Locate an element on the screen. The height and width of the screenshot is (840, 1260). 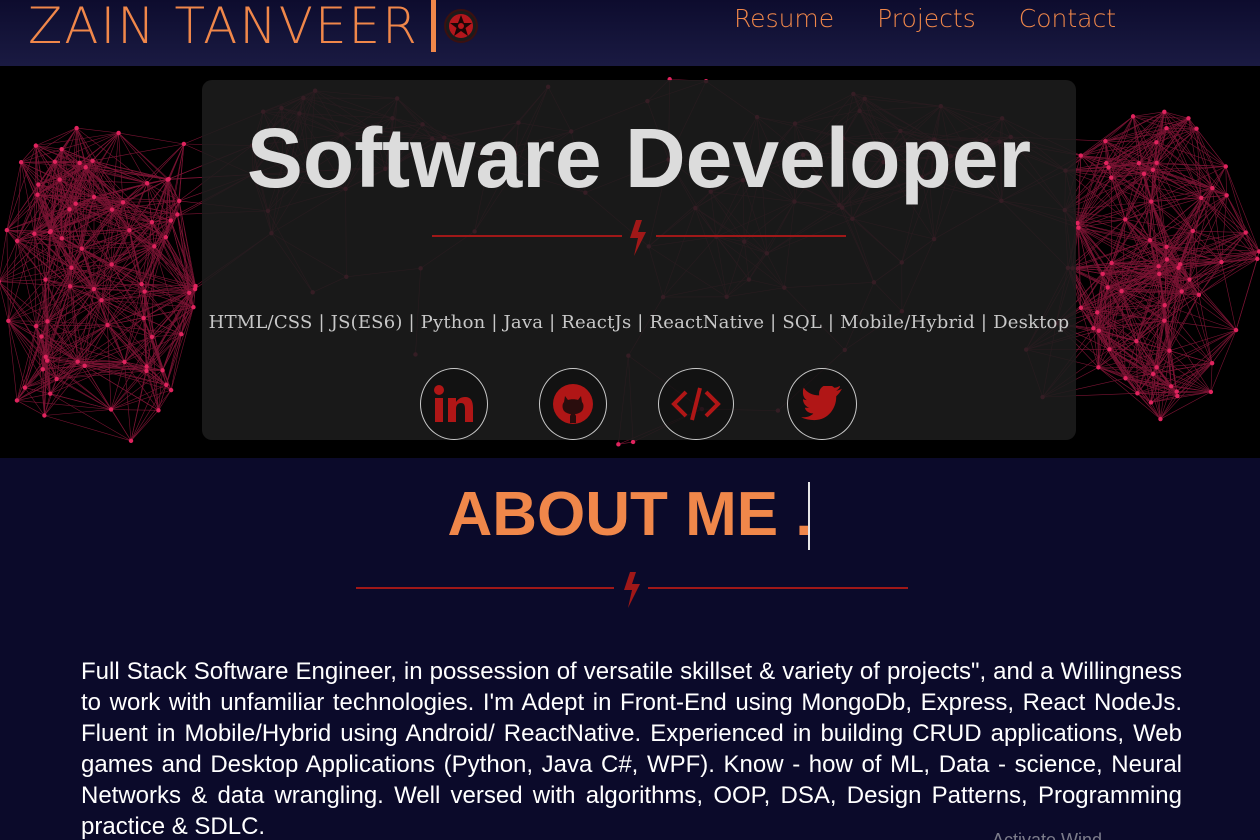
github-link is located at coordinates (573, 404).